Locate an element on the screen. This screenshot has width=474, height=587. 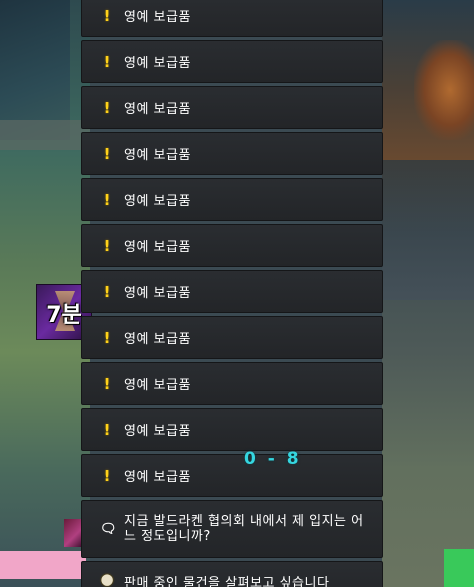
background-ledge is located at coordinates (45, 135).